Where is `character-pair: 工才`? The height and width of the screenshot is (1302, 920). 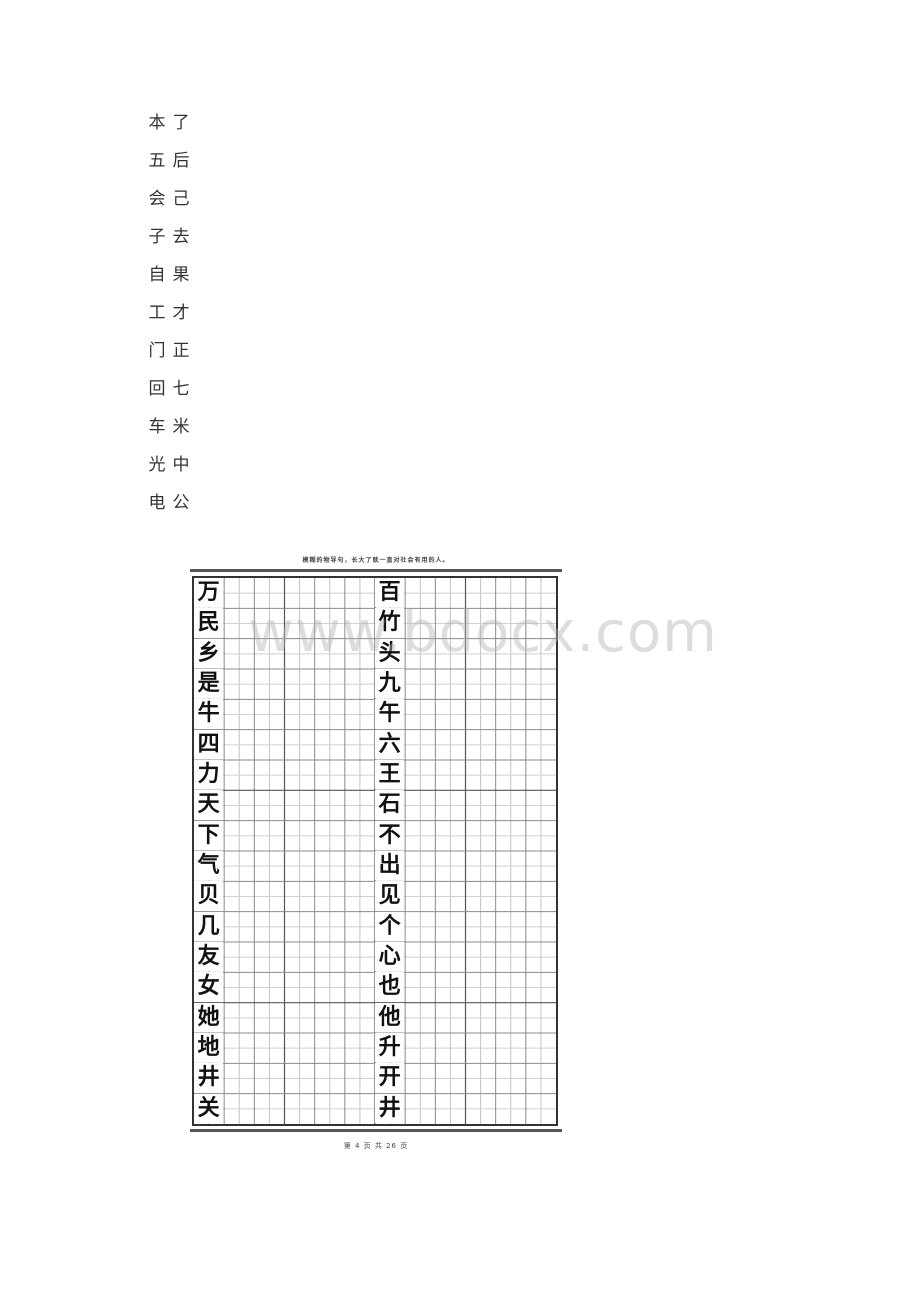
character-pair: 工才 is located at coordinates (169, 320).